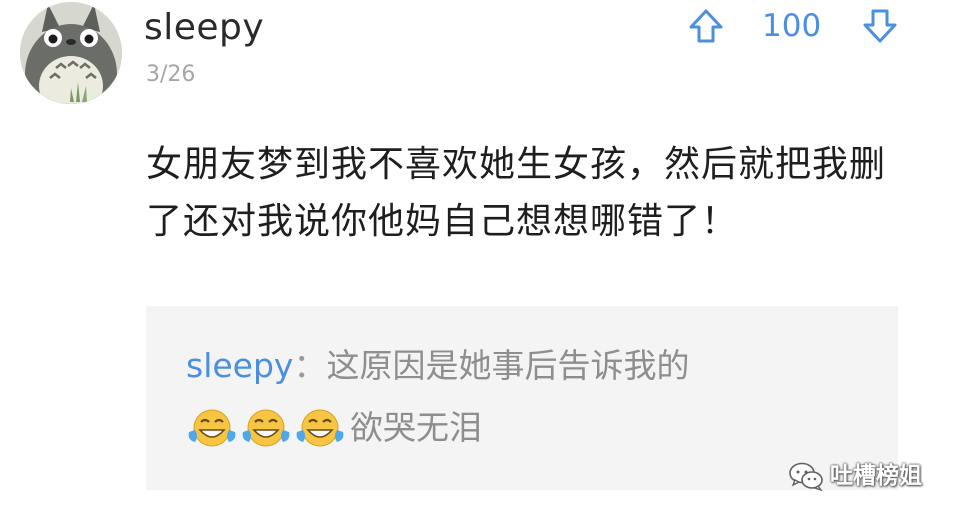 This screenshot has width=960, height=516. I want to click on arrow-up-icon, so click(706, 26).